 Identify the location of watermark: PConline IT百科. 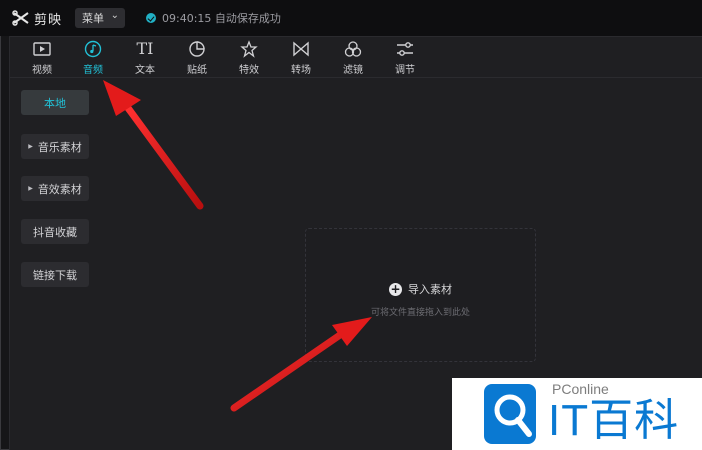
(577, 414).